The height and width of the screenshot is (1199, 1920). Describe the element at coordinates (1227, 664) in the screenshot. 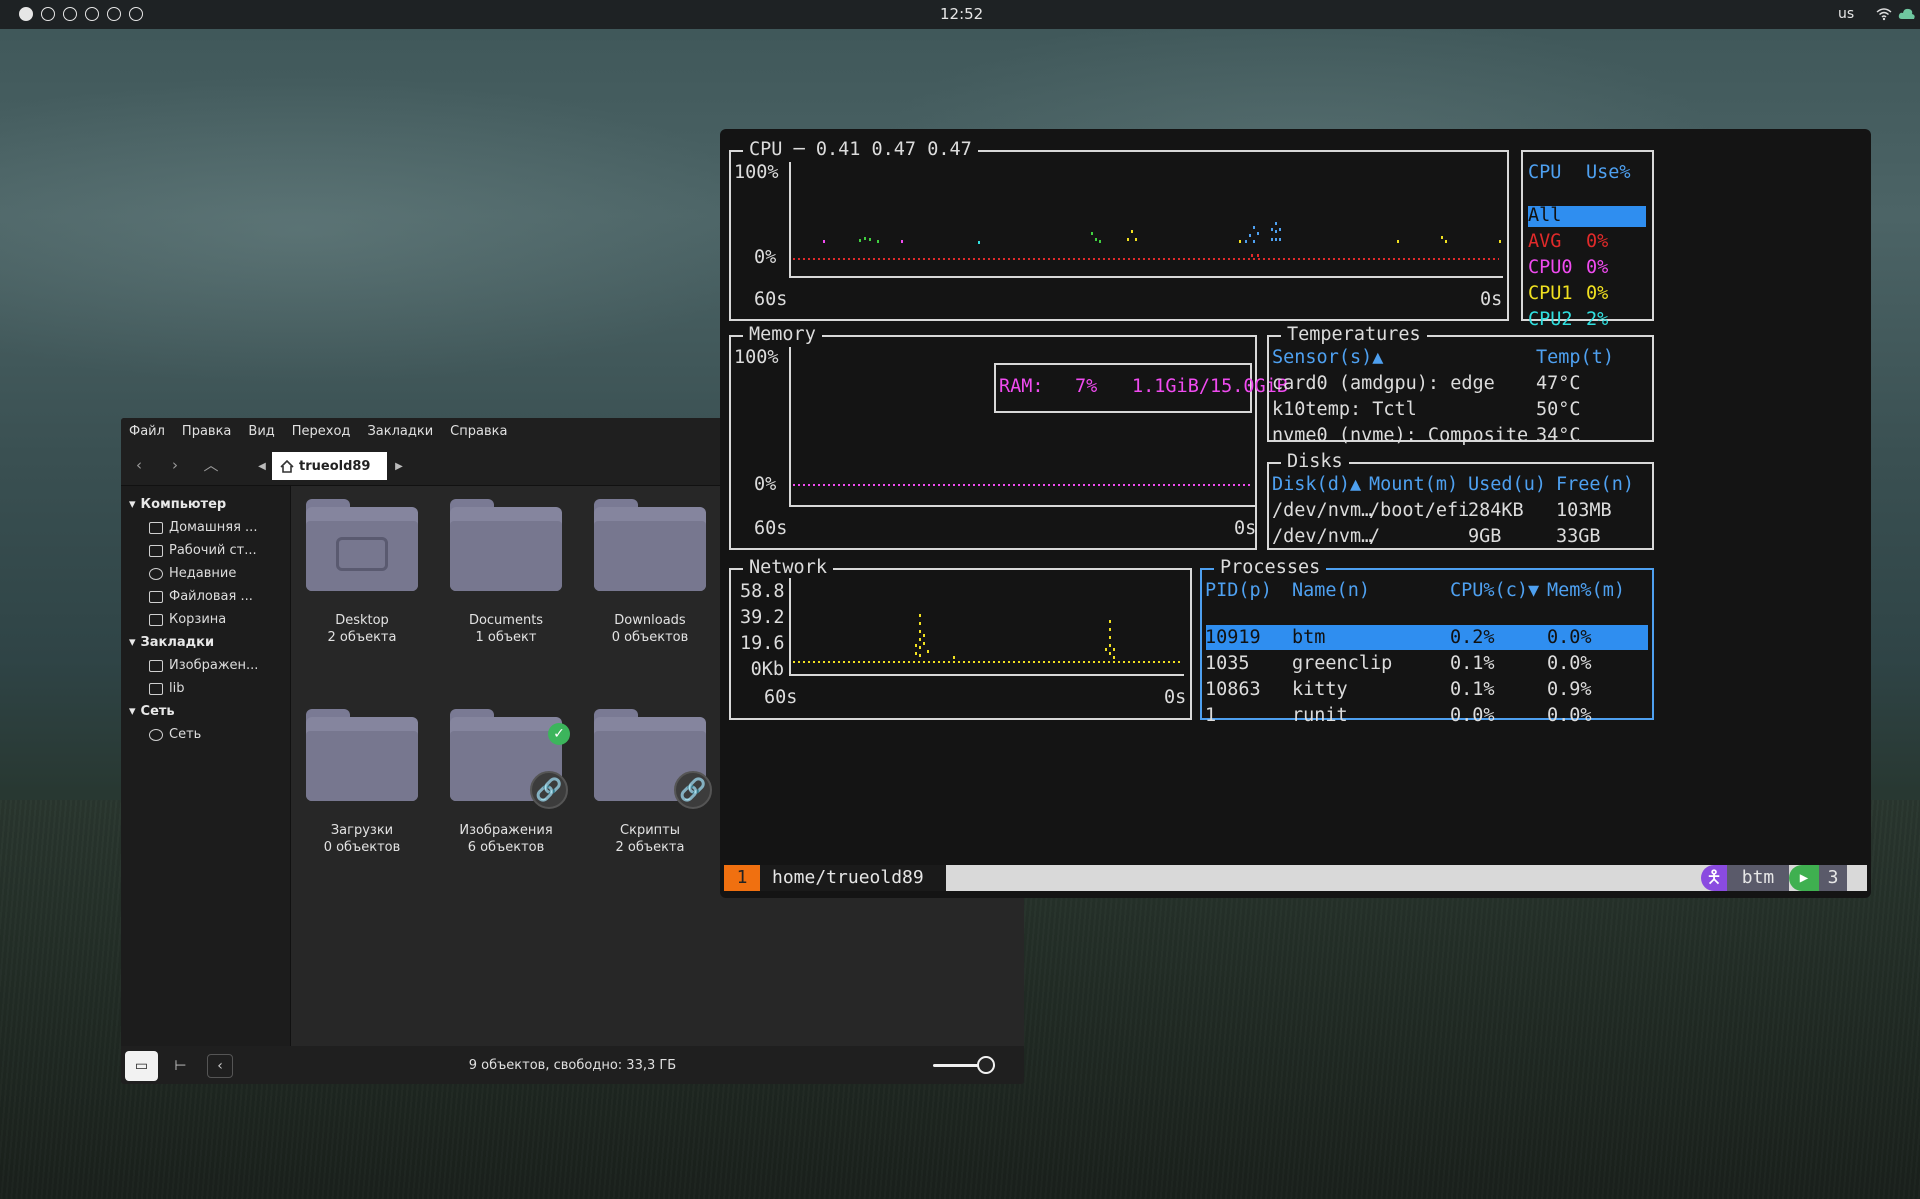

I see `process-cell: 1035` at that location.